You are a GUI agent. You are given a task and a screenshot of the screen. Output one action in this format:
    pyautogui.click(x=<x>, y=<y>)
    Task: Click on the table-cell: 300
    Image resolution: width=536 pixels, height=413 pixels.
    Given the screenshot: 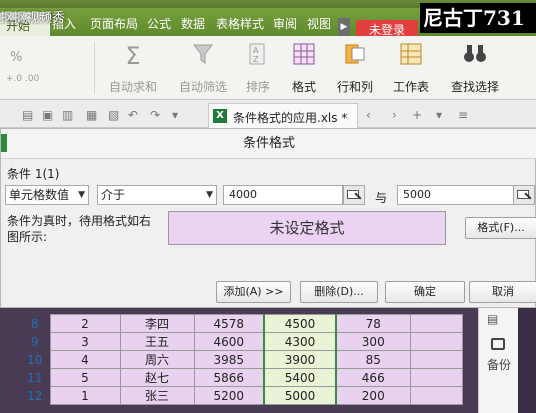 What is the action you would take?
    pyautogui.click(x=373, y=341)
    